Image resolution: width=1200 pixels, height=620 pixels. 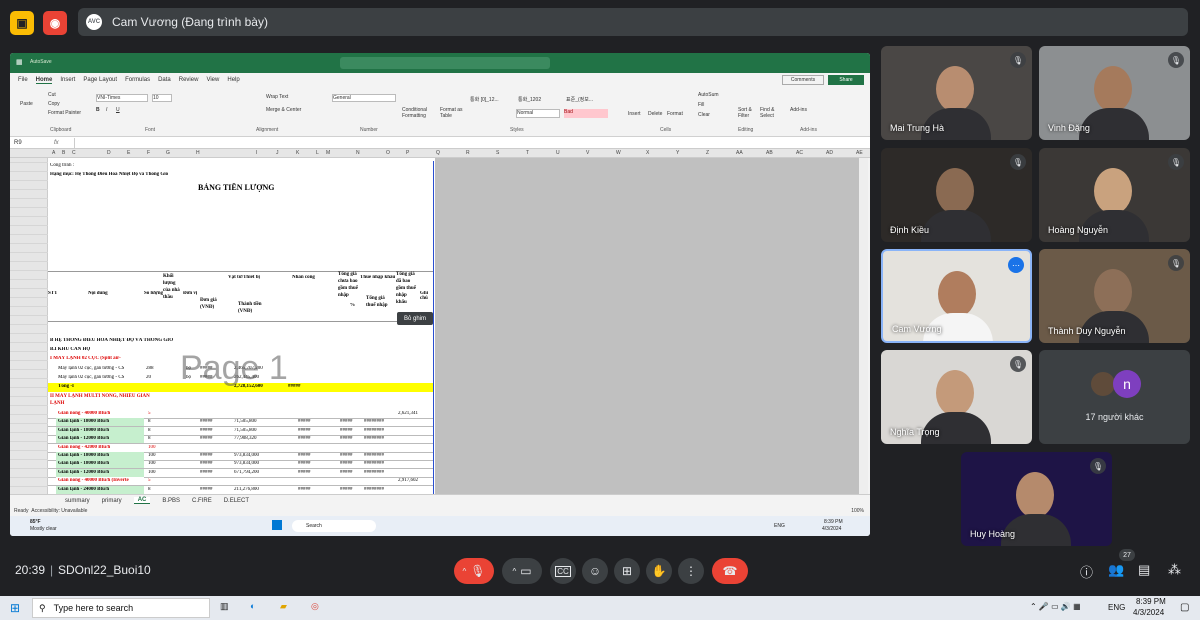 What do you see at coordinates (212, 80) in the screenshot?
I see `menu-item-view: View` at bounding box center [212, 80].